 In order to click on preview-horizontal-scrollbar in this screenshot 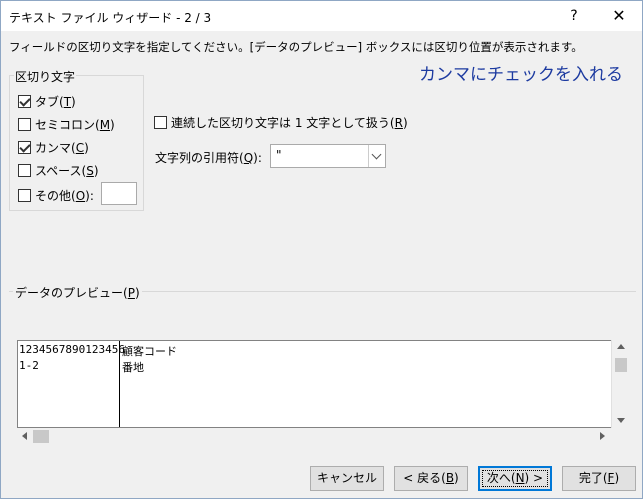, I will do `click(314, 436)`.